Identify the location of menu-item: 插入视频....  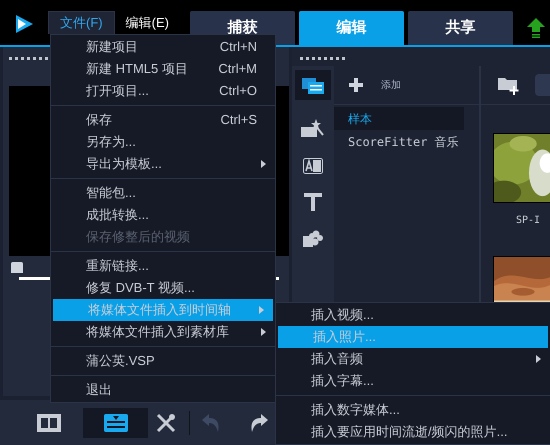
(413, 315).